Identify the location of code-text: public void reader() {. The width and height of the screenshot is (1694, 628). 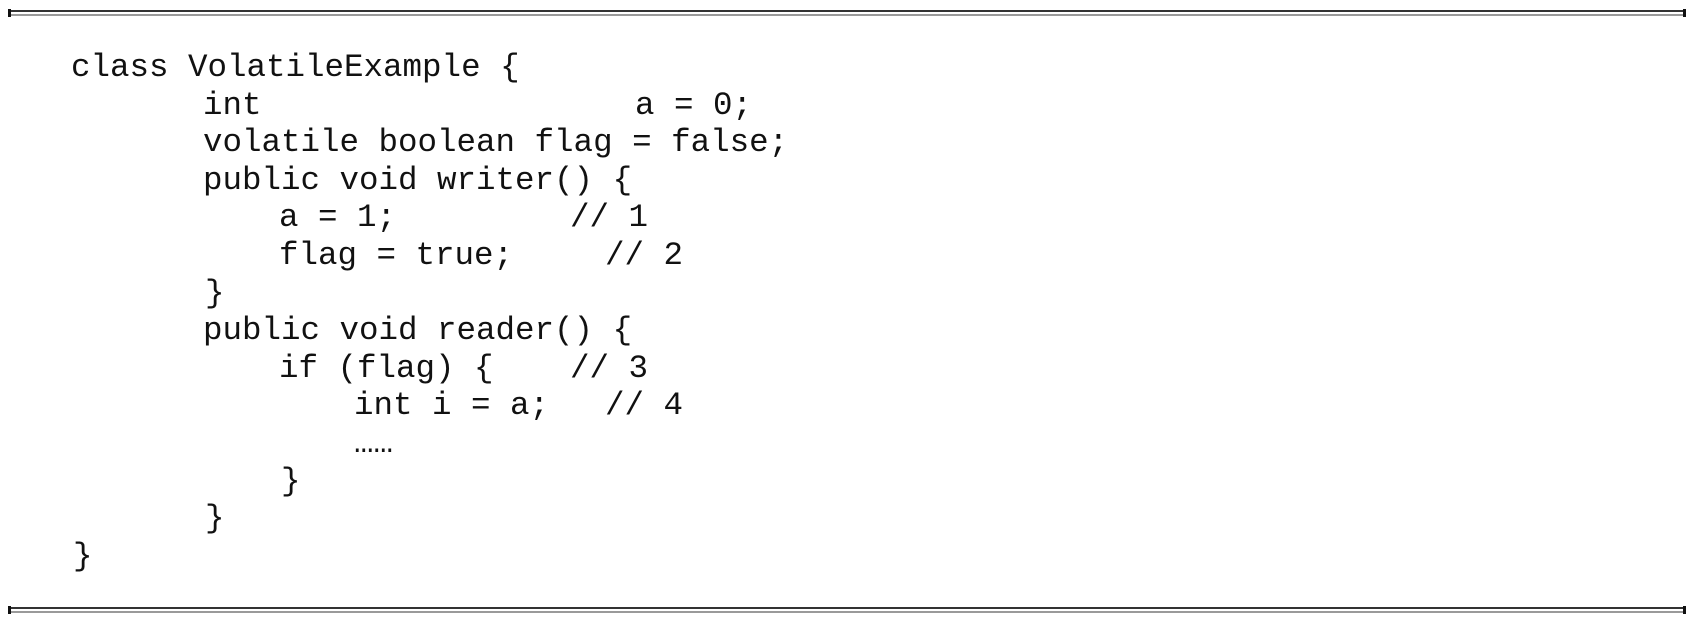
(418, 331).